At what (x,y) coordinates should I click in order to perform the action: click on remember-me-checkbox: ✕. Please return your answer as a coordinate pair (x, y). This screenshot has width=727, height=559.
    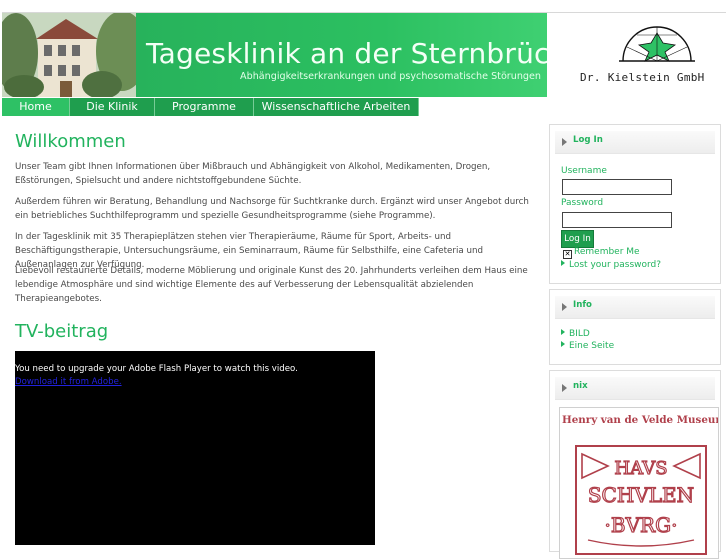
    Looking at the image, I should click on (567, 254).